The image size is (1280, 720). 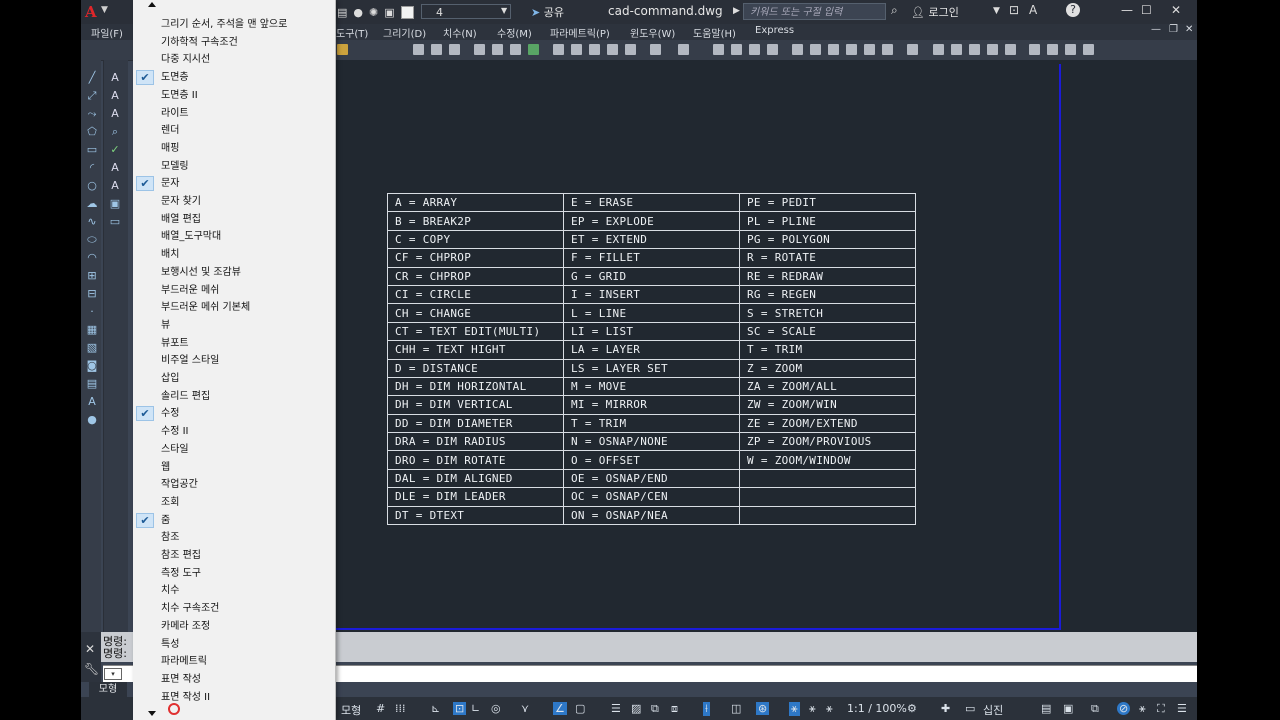 What do you see at coordinates (234, 608) in the screenshot?
I see `toolbar-menu-item: 치수 구속조건` at bounding box center [234, 608].